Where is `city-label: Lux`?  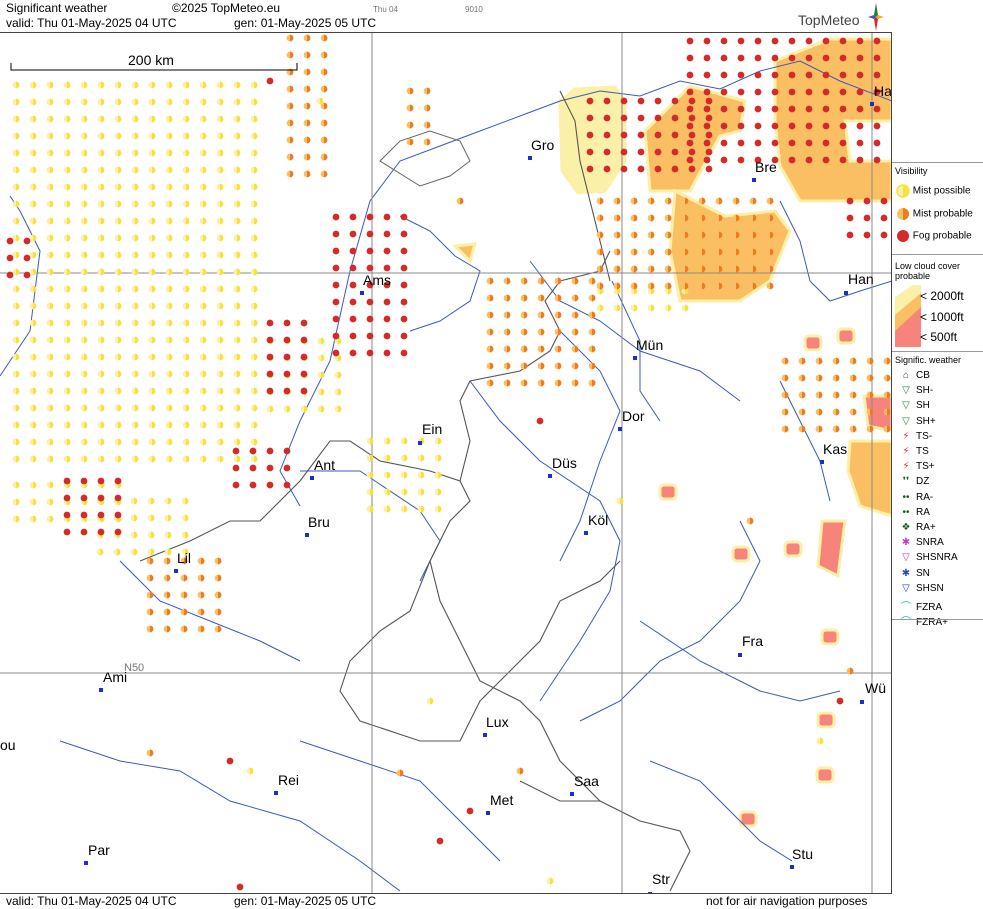
city-label: Lux is located at coordinates (497, 722).